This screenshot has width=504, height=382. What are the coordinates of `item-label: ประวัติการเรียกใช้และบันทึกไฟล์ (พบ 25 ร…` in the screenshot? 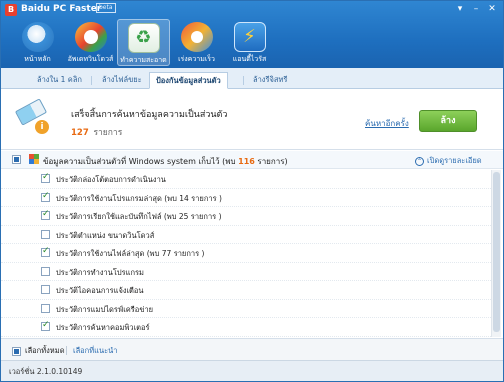 It's located at (139, 216).